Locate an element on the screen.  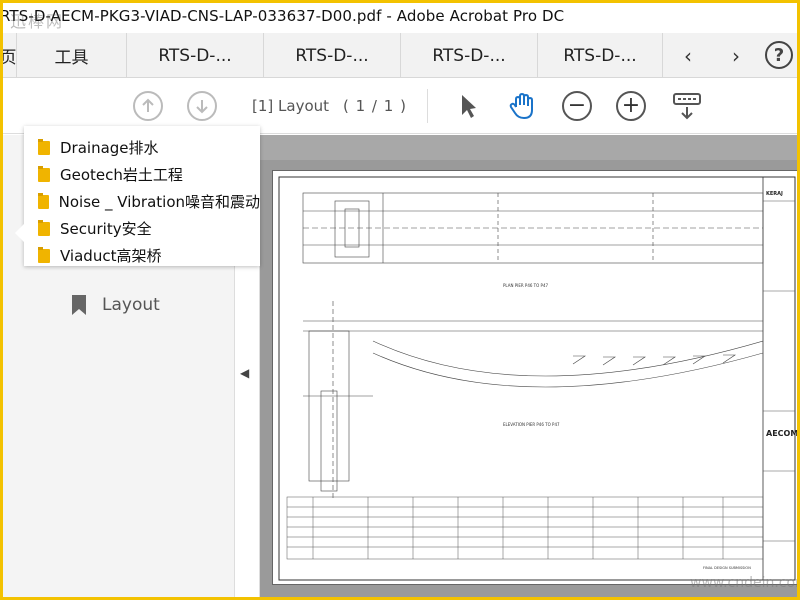
bookmark-folder: Geotech岩土工程 is located at coordinates (142, 174).